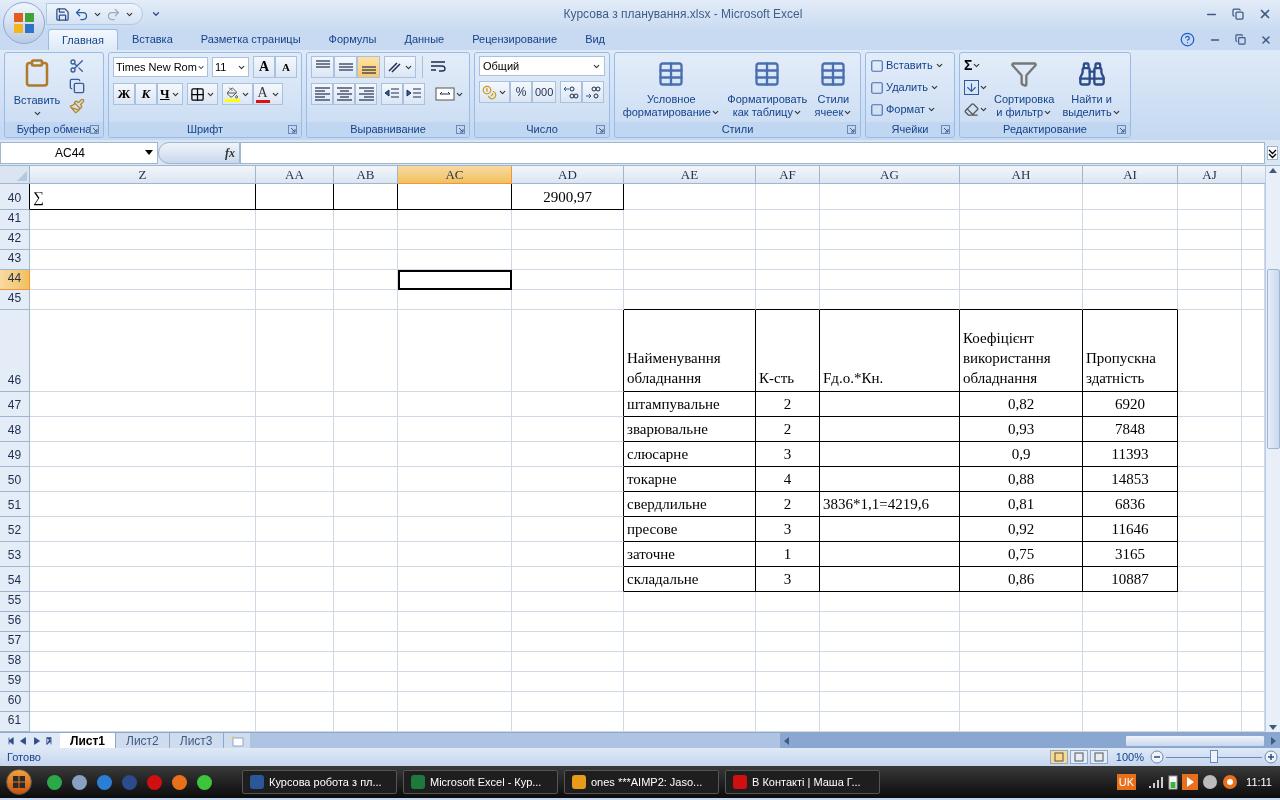 The width and height of the screenshot is (1280, 800). What do you see at coordinates (264, 67) in the screenshot?
I see `grow-font-button: A` at bounding box center [264, 67].